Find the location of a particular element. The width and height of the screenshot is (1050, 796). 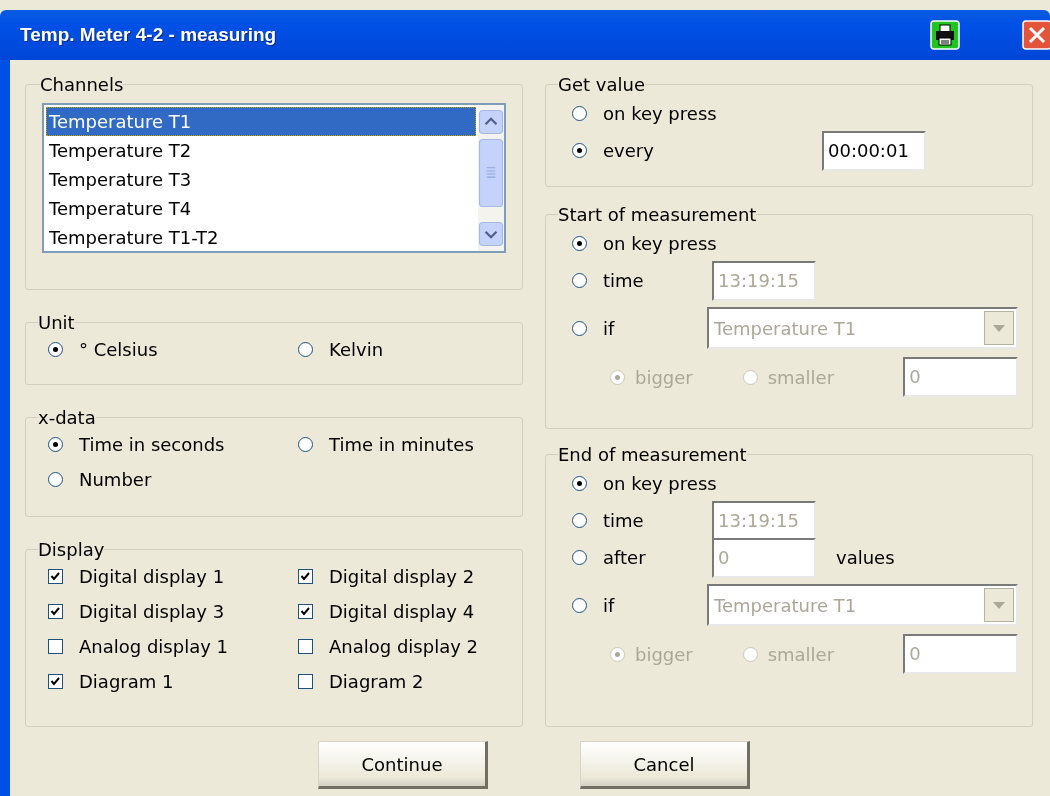

list-item: Temperature T1-T2 is located at coordinates (261, 237).